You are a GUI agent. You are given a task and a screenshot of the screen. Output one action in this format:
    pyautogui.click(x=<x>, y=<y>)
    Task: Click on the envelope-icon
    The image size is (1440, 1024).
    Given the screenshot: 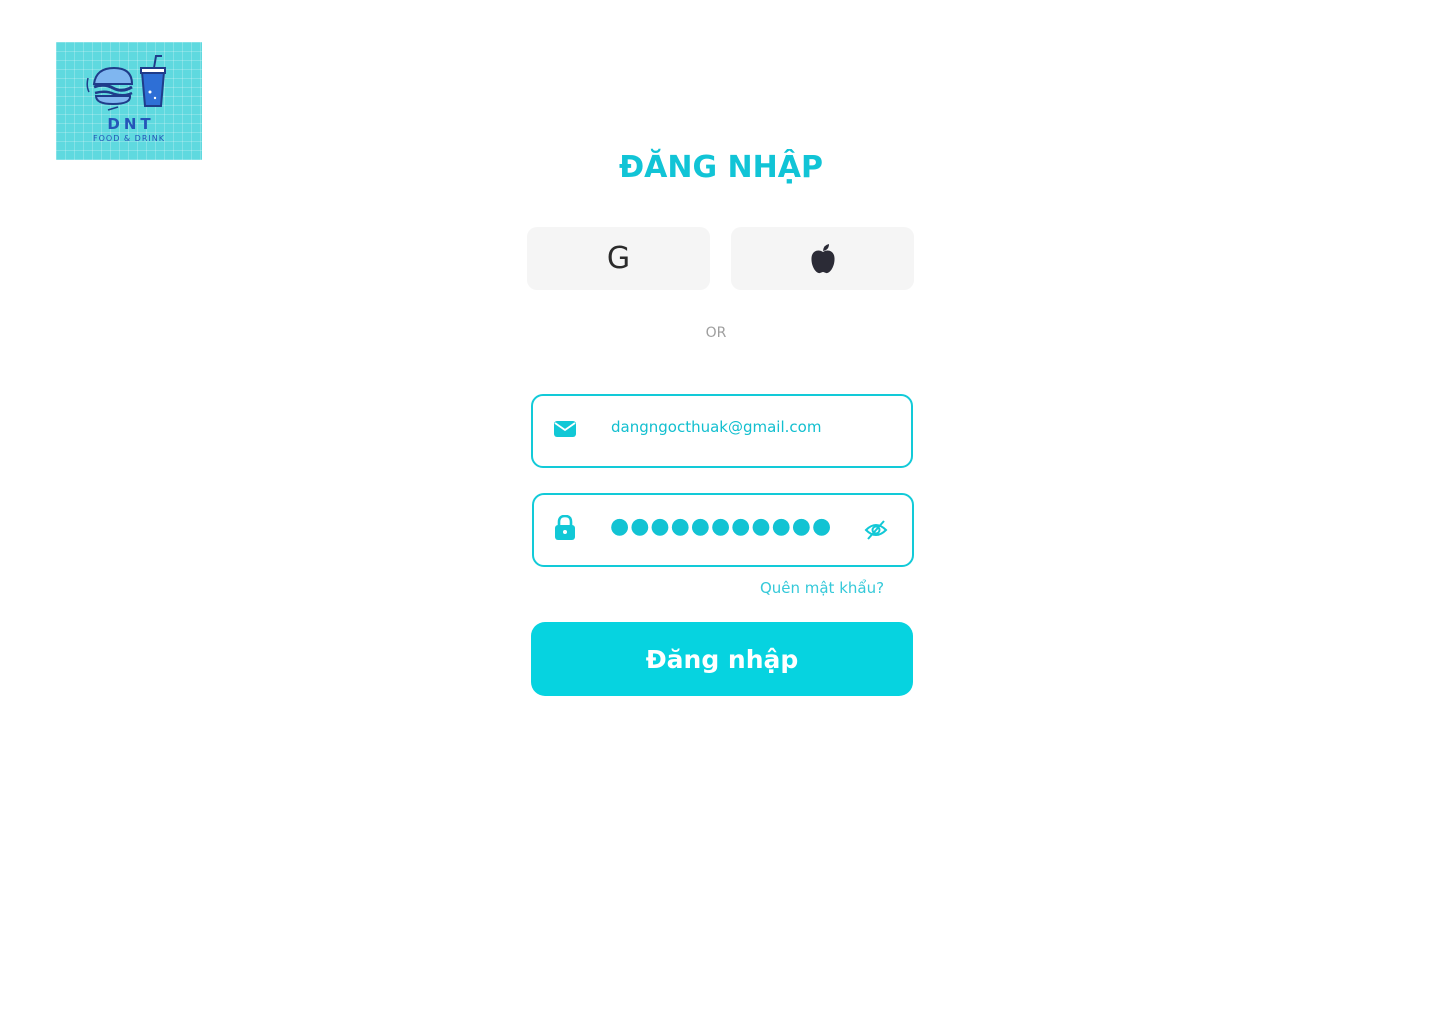 What is the action you would take?
    pyautogui.click(x=565, y=429)
    